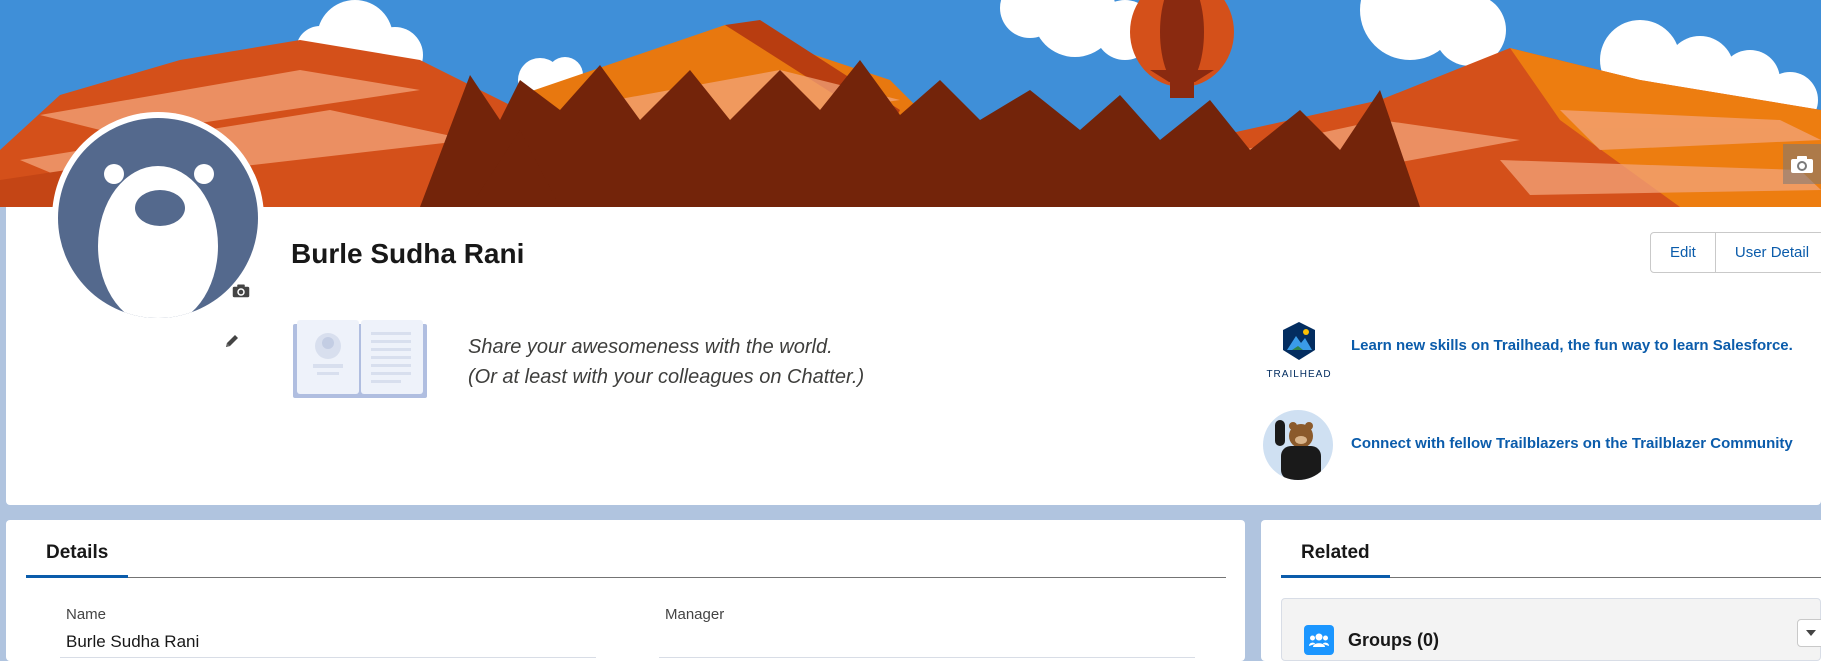 This screenshot has height=661, width=1821. I want to click on tagline-line-1: Share your awesomeness with the world., so click(650, 347).